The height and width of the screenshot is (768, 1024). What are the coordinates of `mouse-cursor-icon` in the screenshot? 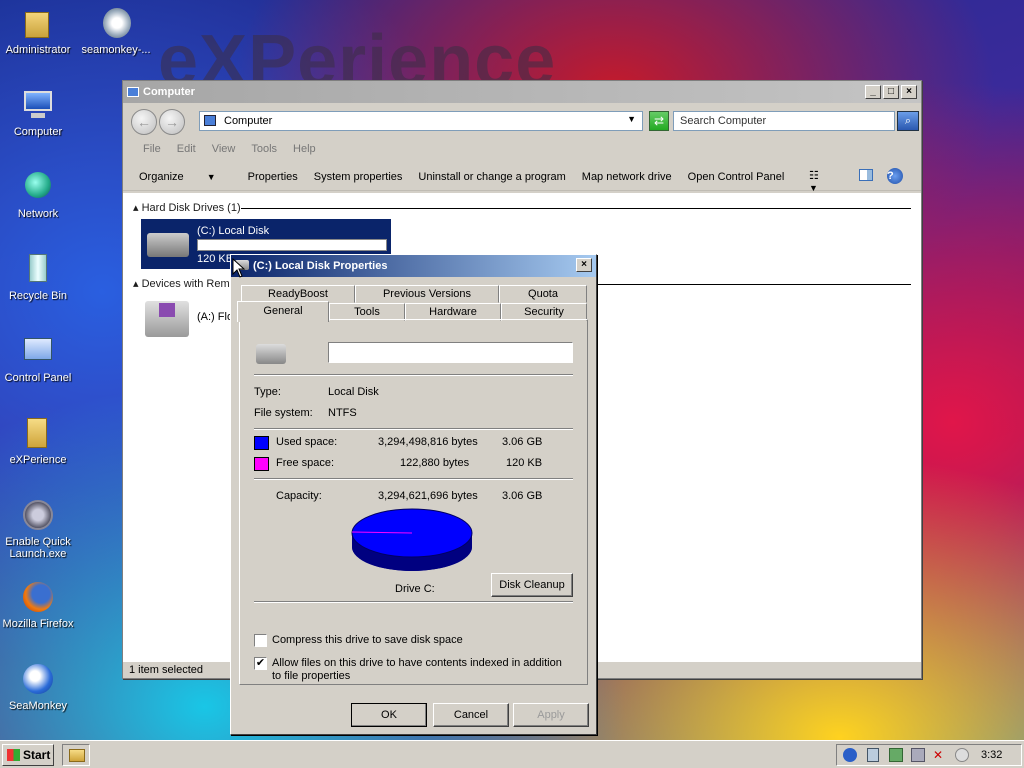 It's located at (239, 268).